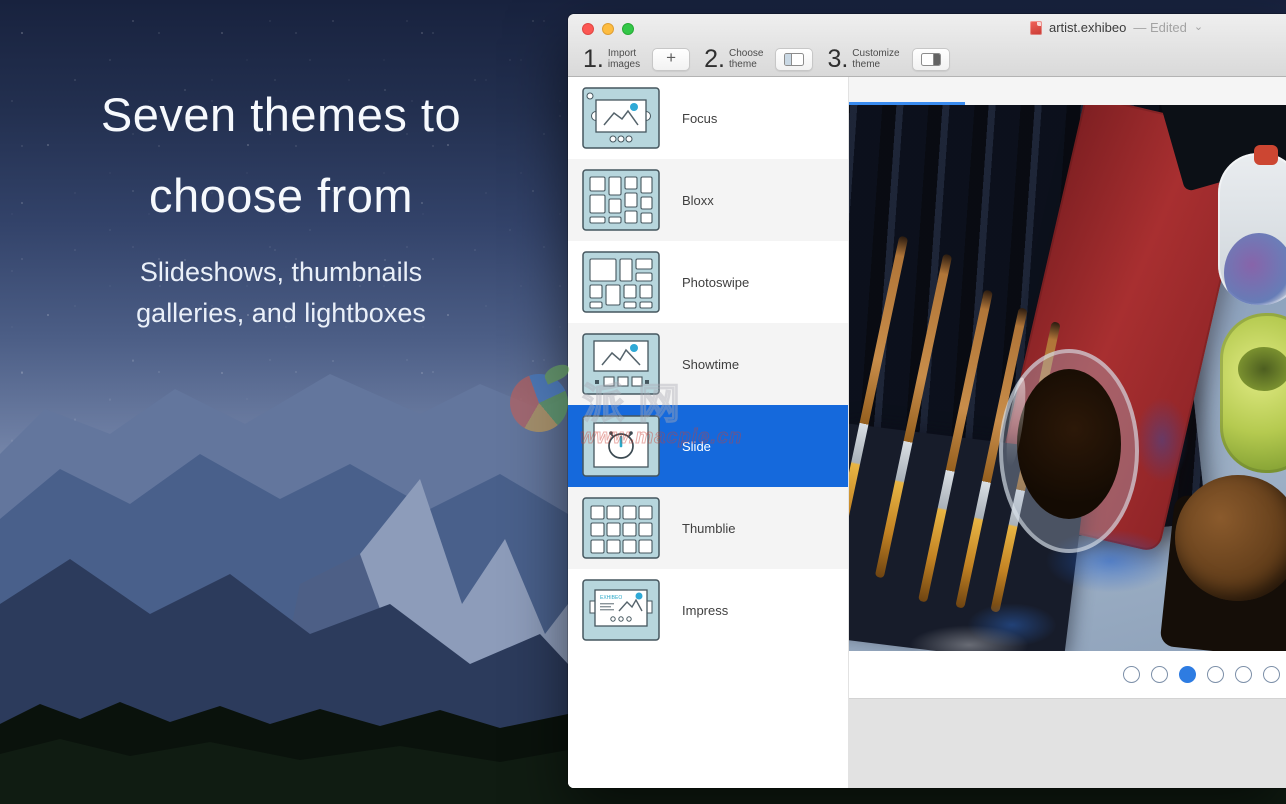 The height and width of the screenshot is (804, 1286). I want to click on theme-name: Slide, so click(696, 446).